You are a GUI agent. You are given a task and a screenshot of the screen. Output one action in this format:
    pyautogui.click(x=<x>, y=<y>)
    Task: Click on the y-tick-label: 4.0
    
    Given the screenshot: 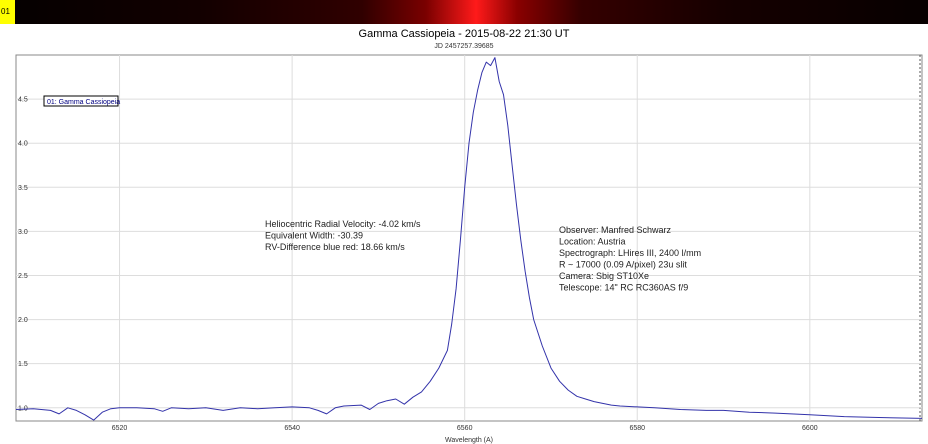 What is the action you would take?
    pyautogui.click(x=23, y=144)
    